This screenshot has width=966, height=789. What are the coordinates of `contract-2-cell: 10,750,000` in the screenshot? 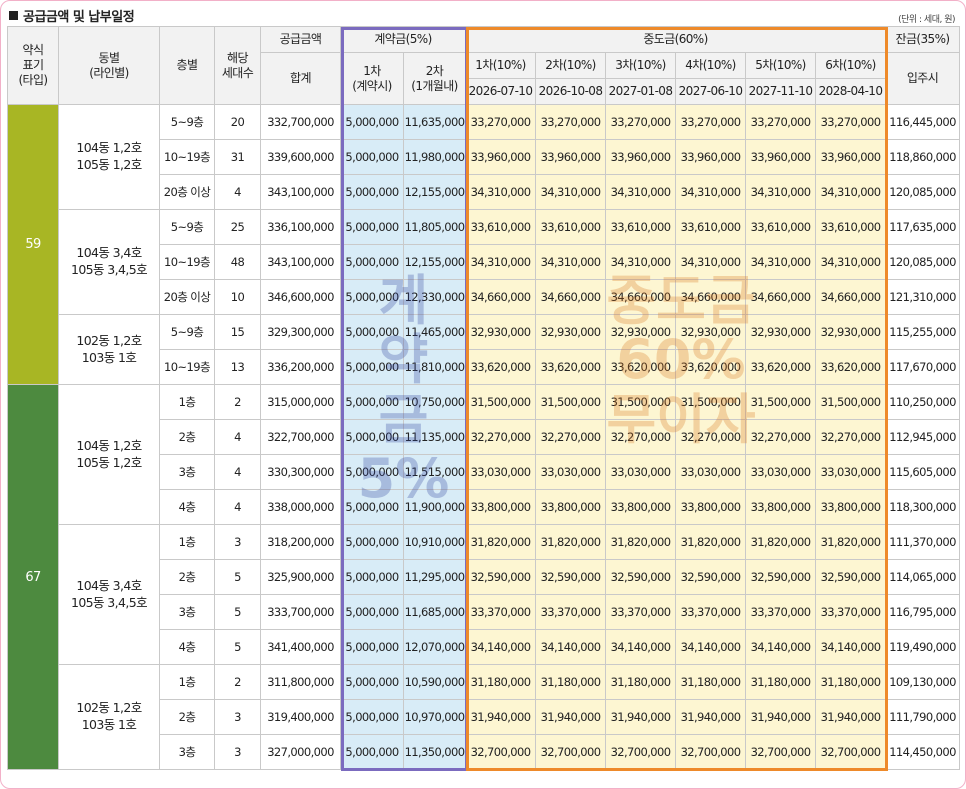 It's located at (434, 402).